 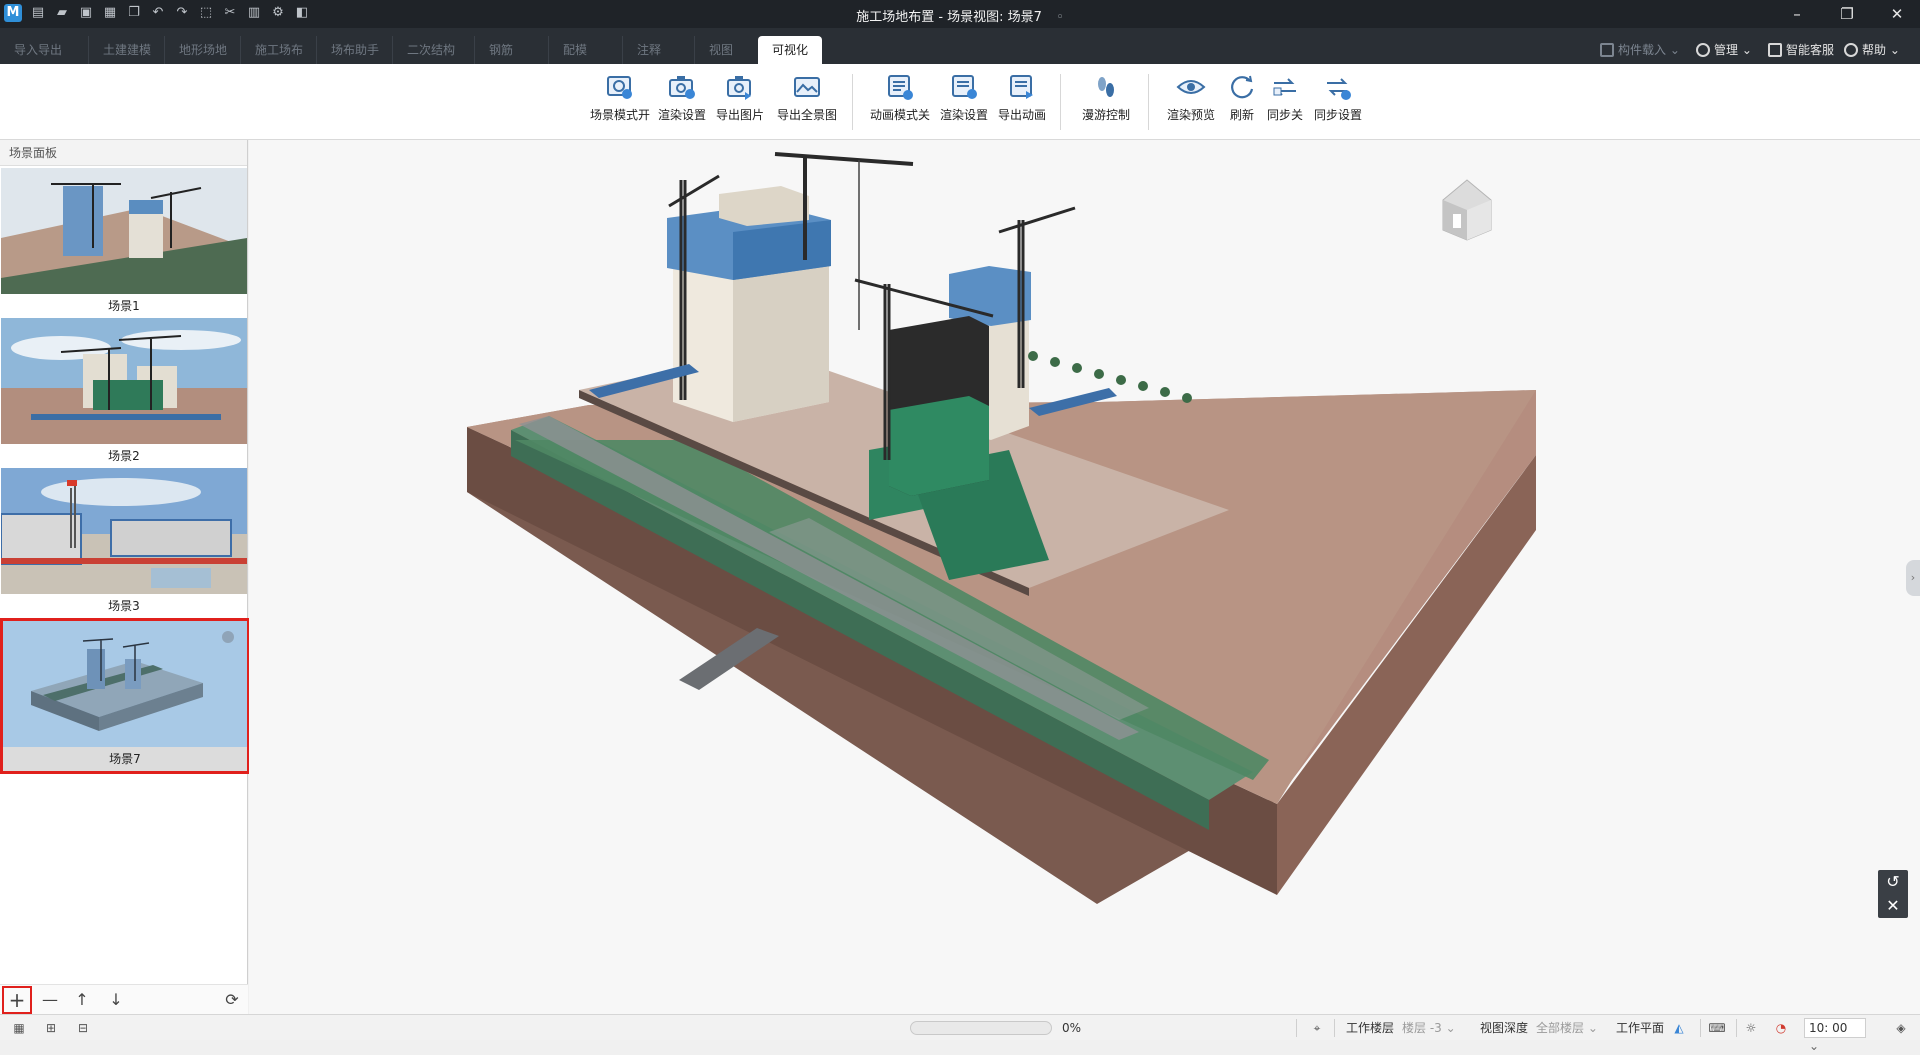 What do you see at coordinates (1285, 103) in the screenshot?
I see `sync-off-button: 同步关` at bounding box center [1285, 103].